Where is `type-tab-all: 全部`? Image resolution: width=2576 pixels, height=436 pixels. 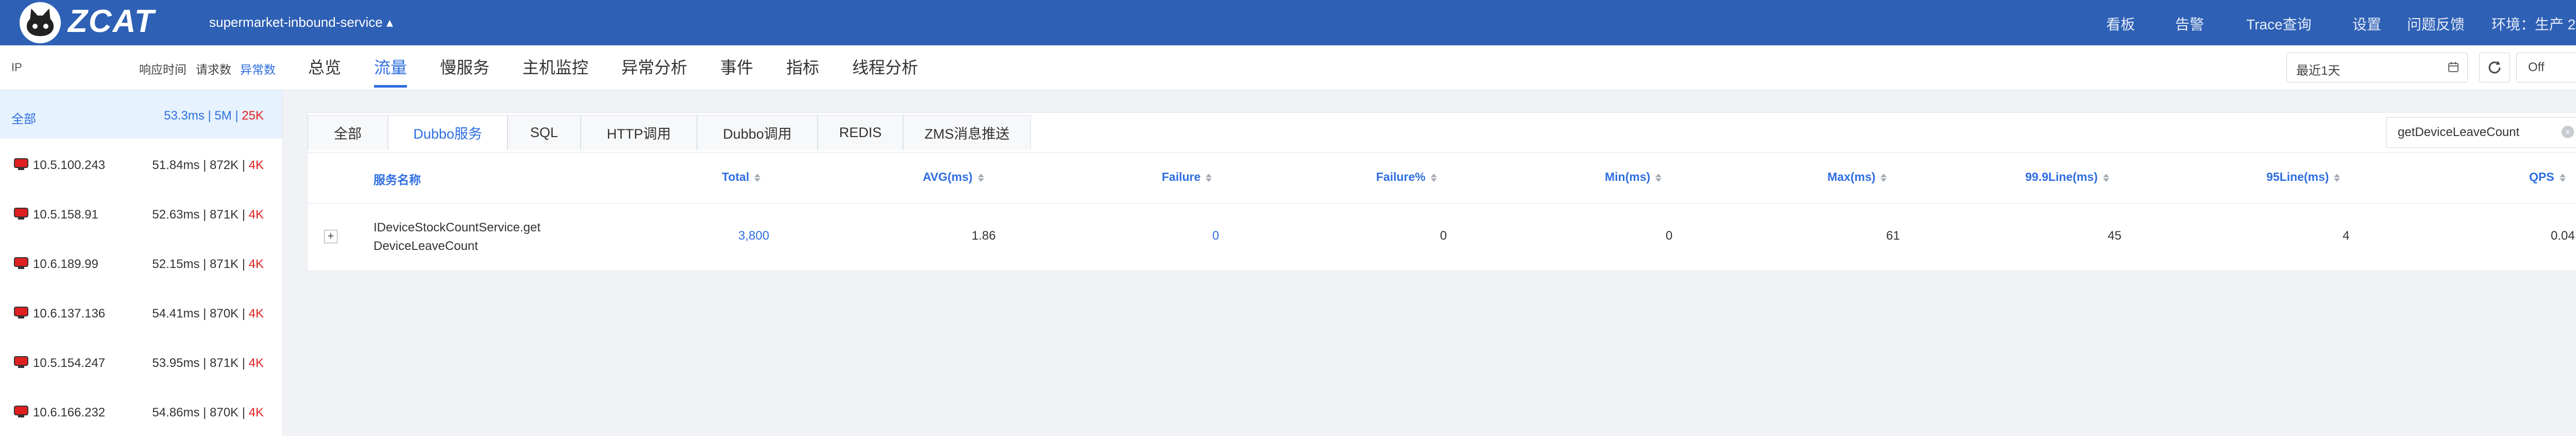 type-tab-all: 全部 is located at coordinates (348, 132).